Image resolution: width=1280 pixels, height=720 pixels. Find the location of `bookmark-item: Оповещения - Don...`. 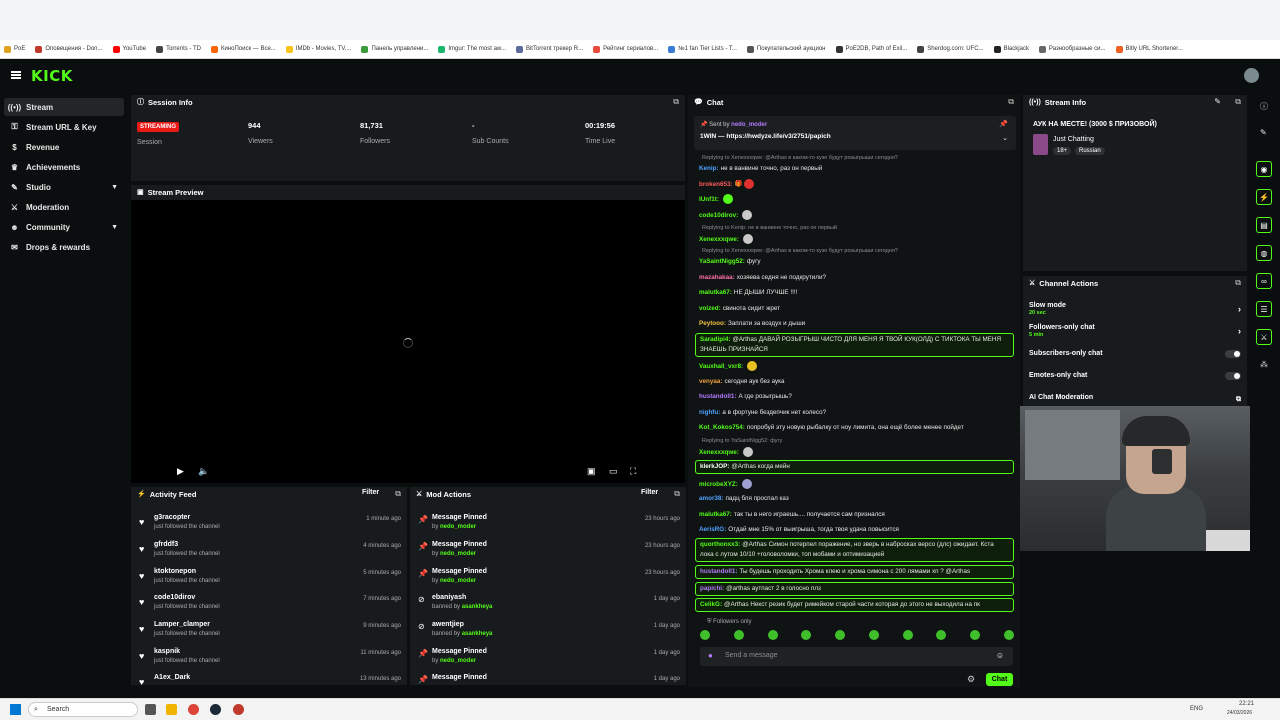

bookmark-item: Оповещения - Don... is located at coordinates (69, 49).